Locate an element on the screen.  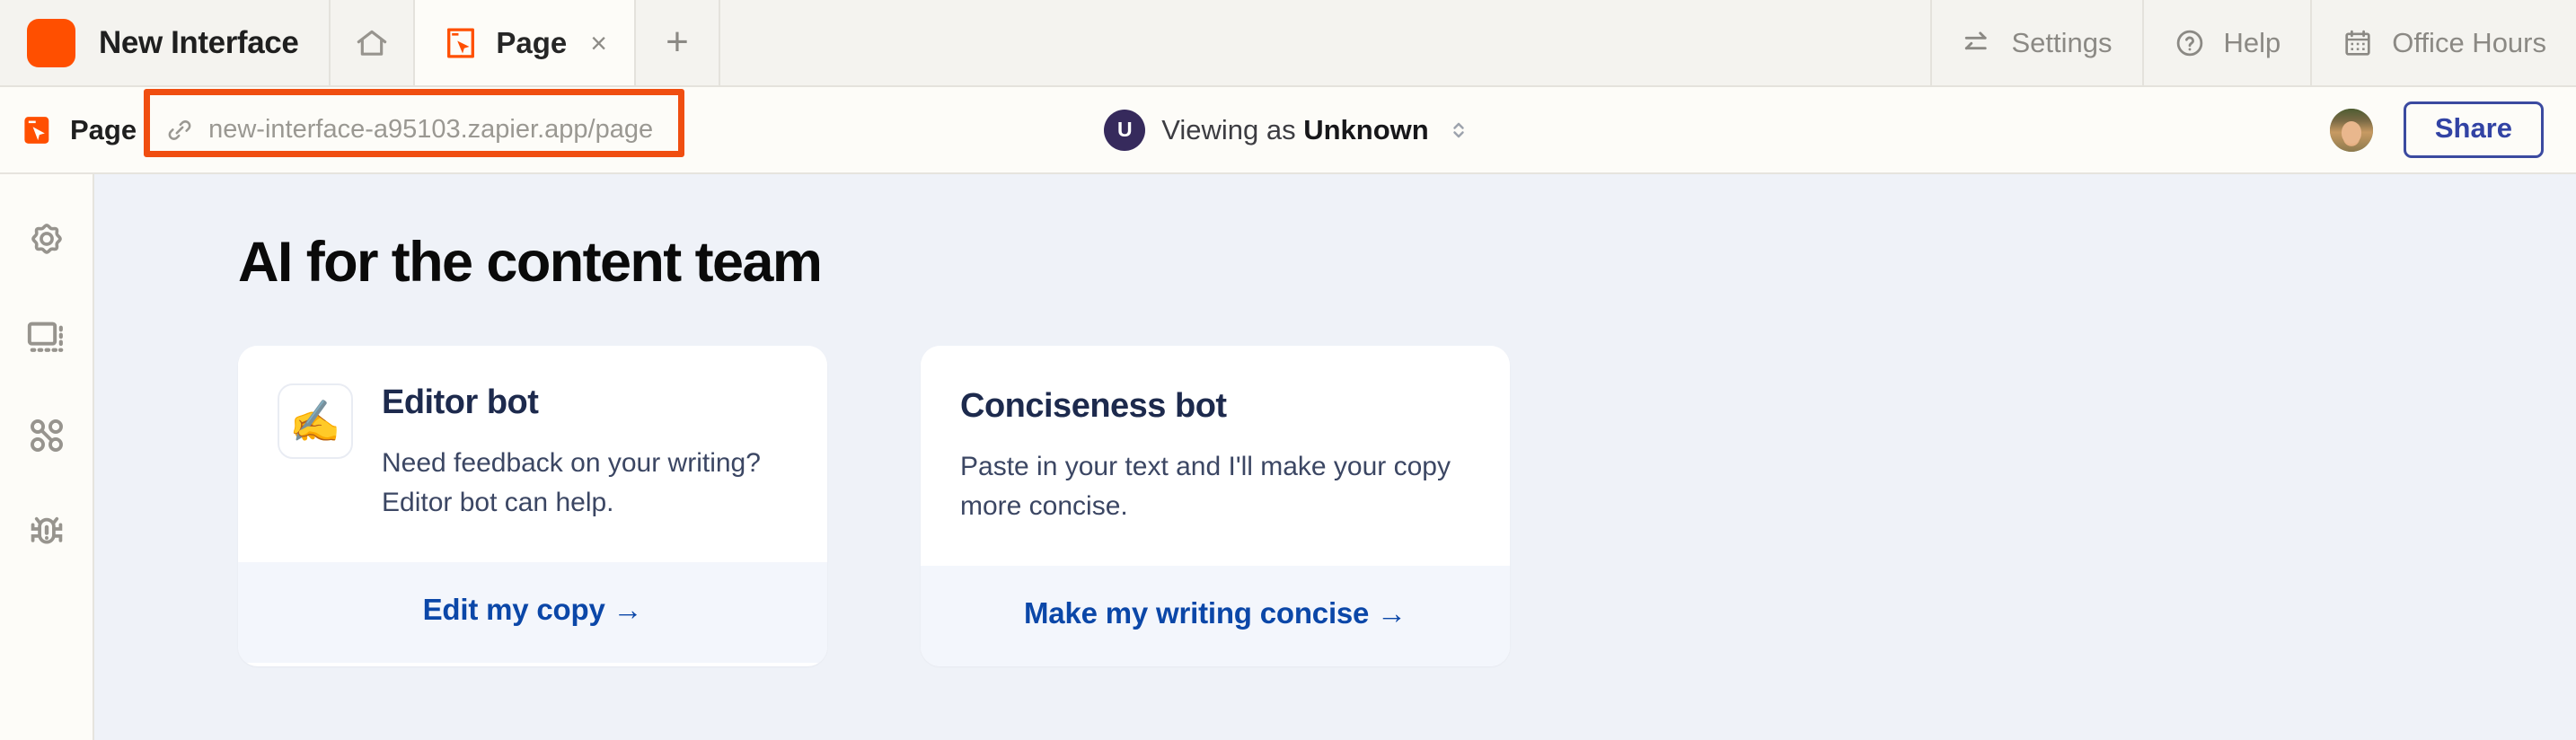
viewing-as-selector: U Viewing as Unknown is located at coordinates (1288, 130).